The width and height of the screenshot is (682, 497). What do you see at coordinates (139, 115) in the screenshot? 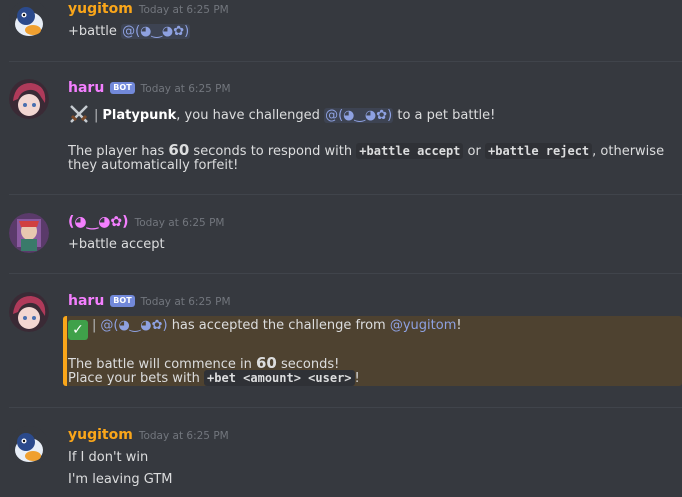
I see `challenger-name: Platypunk` at bounding box center [139, 115].